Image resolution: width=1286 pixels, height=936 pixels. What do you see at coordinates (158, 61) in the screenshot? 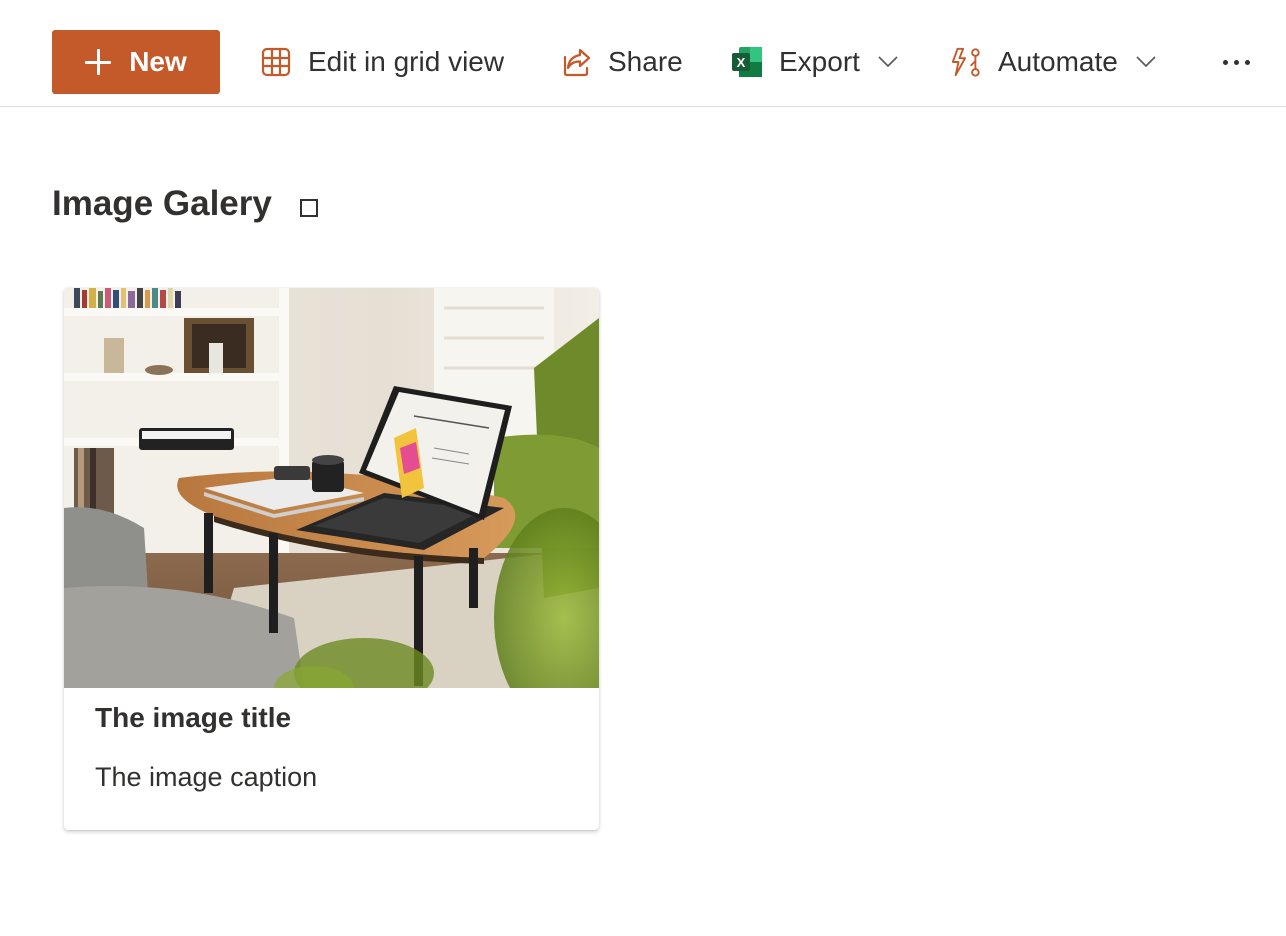
I see `new-button-label: New` at bounding box center [158, 61].